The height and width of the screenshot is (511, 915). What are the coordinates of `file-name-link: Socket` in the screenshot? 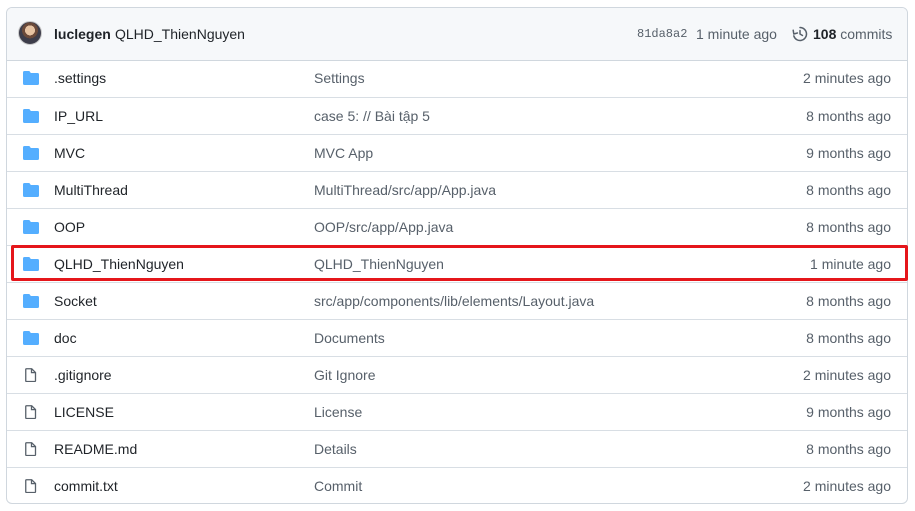 It's located at (75, 301).